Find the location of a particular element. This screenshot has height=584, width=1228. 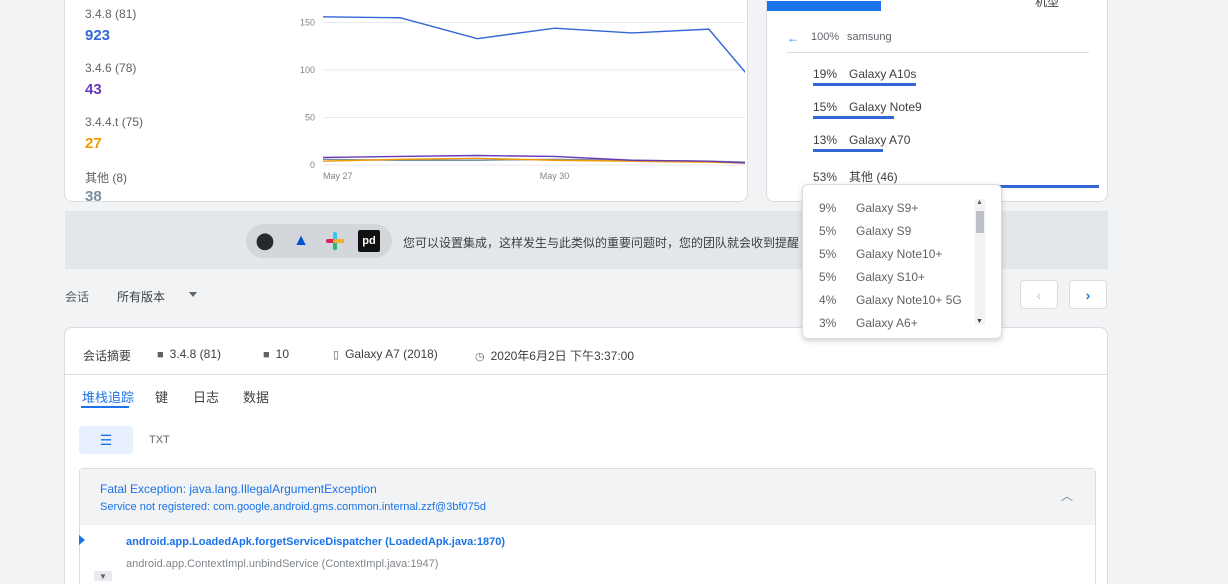

device-row: 19% Galaxy A10s is located at coordinates (864, 74).